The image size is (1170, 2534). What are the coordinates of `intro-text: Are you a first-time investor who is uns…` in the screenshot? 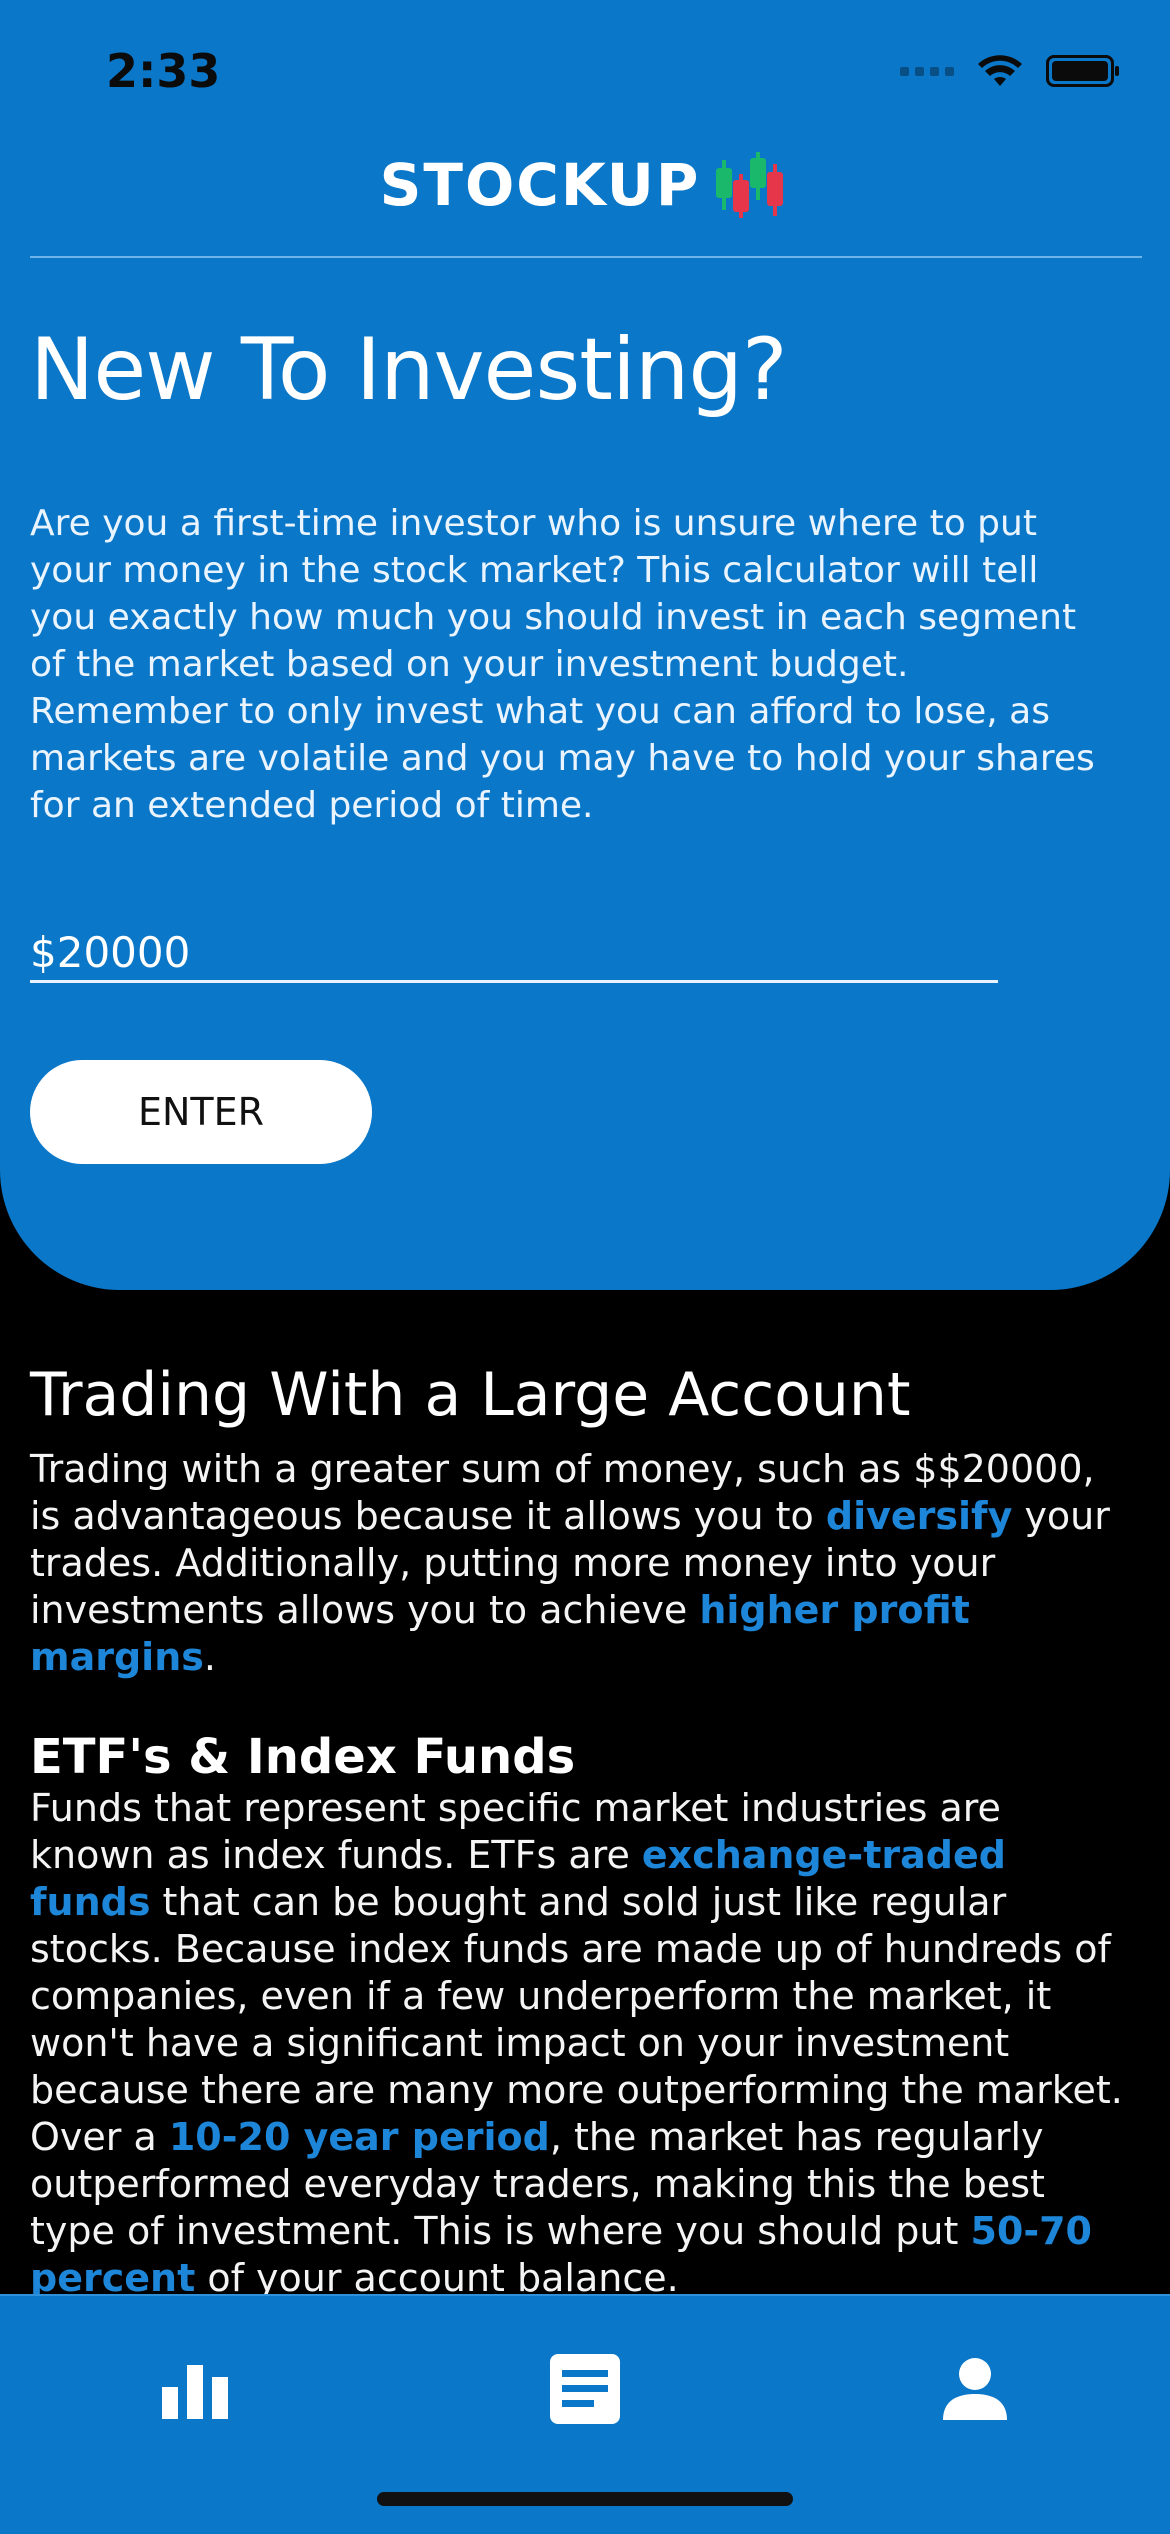 It's located at (562, 664).